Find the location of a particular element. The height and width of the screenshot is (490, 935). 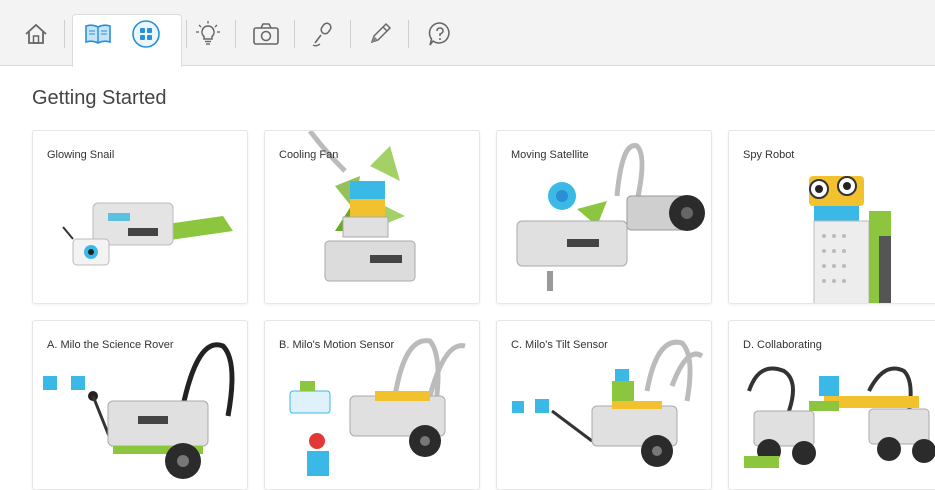

help-tab is located at coordinates (440, 34).